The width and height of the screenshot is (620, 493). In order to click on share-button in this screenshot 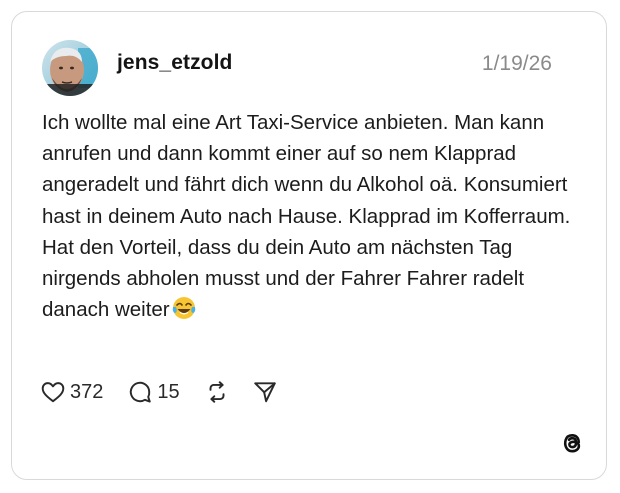, I will do `click(265, 392)`.